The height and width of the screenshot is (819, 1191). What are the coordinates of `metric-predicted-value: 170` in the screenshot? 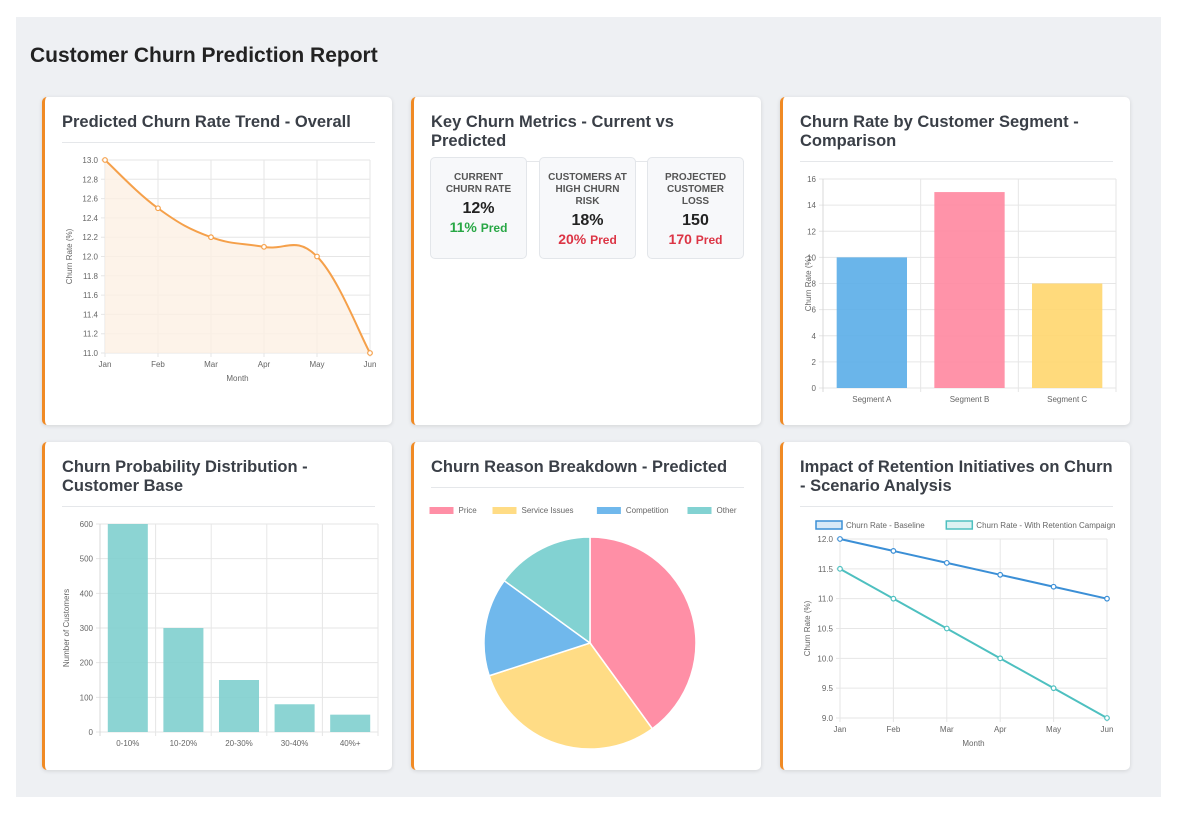 It's located at (680, 239).